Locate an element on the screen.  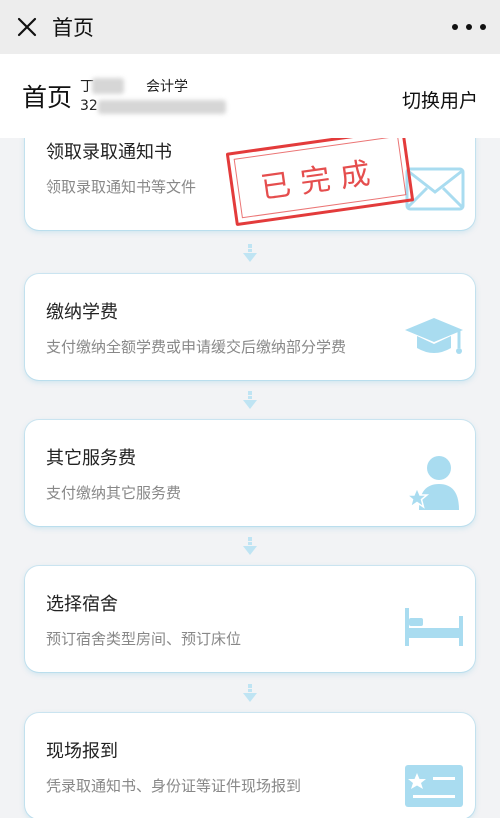
envelope-icon is located at coordinates (435, 191).